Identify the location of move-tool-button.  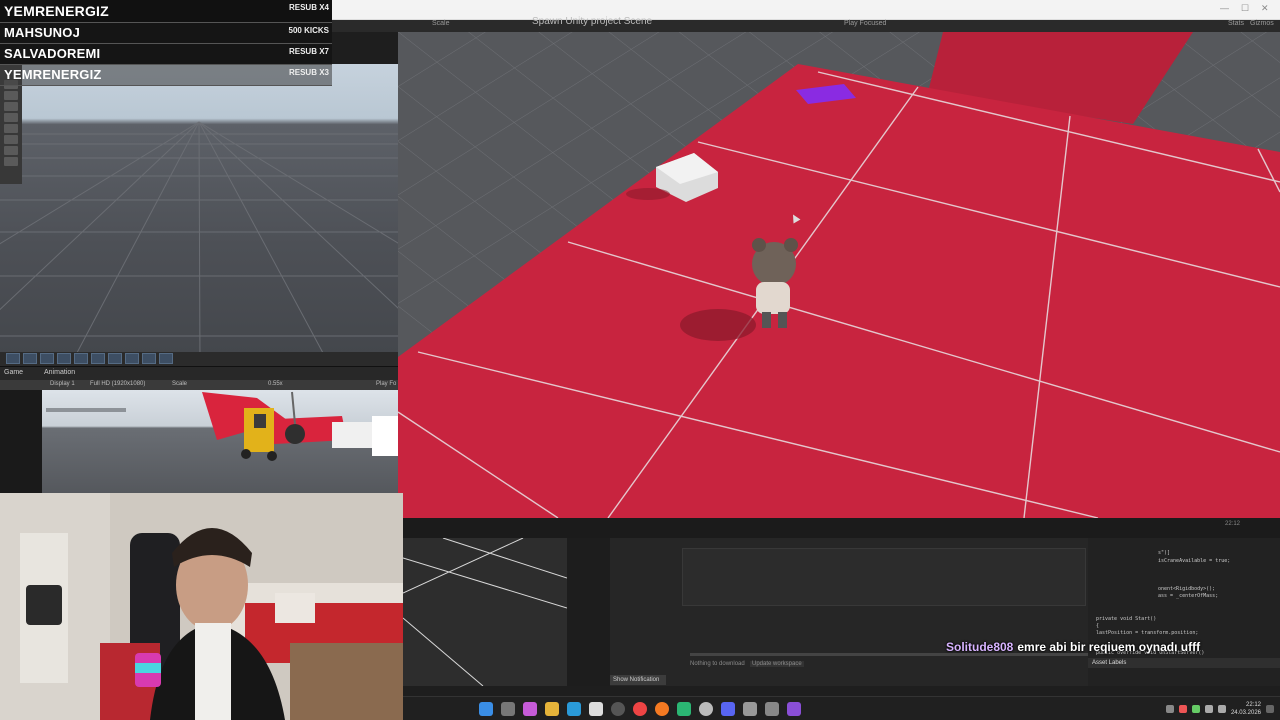
(11, 95).